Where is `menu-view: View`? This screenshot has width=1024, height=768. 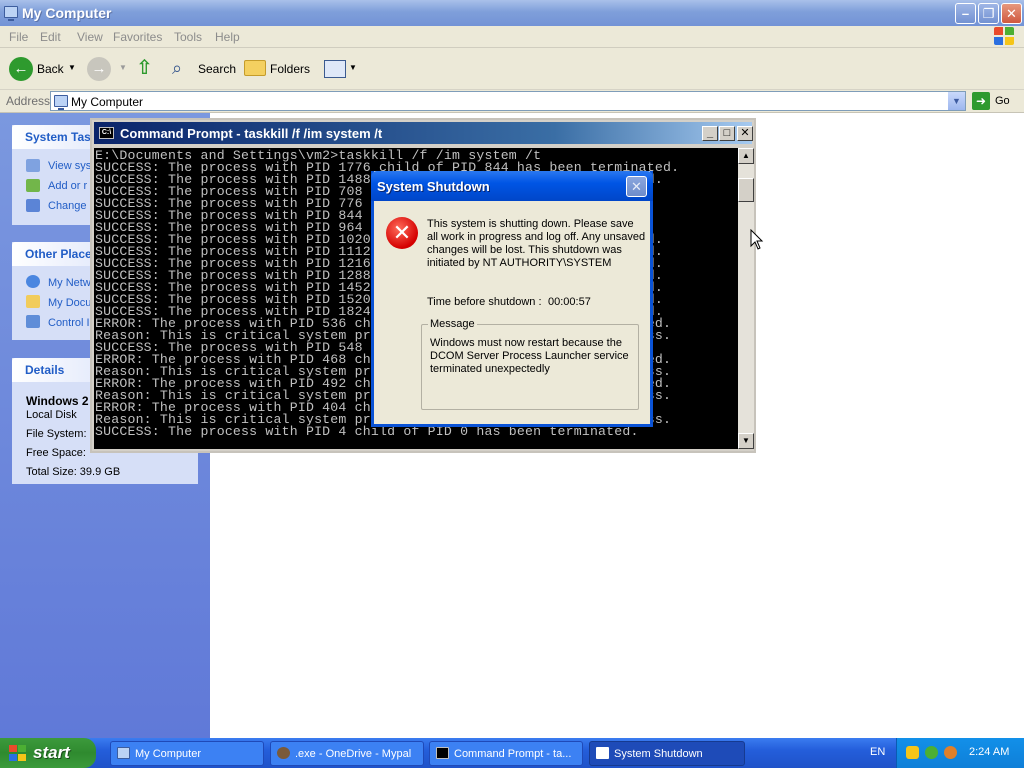
menu-view: View is located at coordinates (90, 37).